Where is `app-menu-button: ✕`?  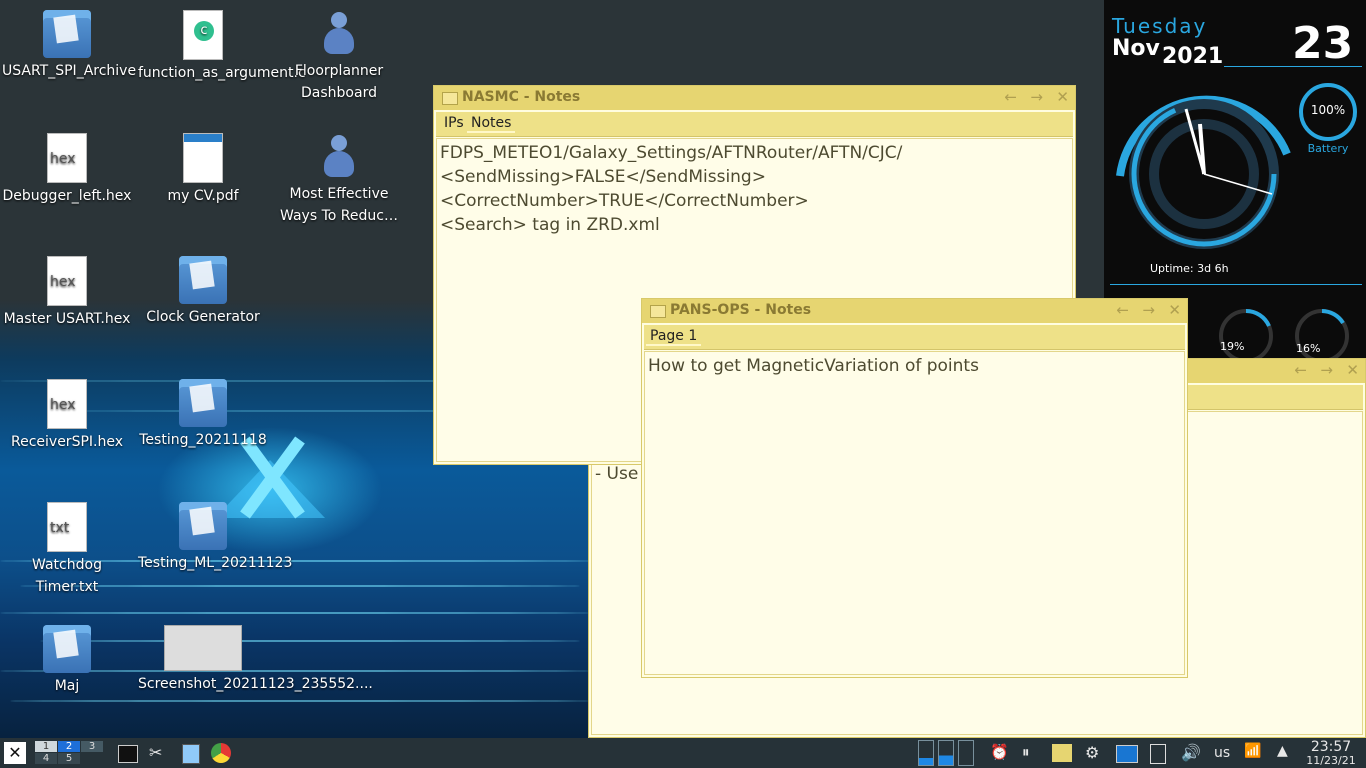
app-menu-button: ✕ is located at coordinates (15, 753).